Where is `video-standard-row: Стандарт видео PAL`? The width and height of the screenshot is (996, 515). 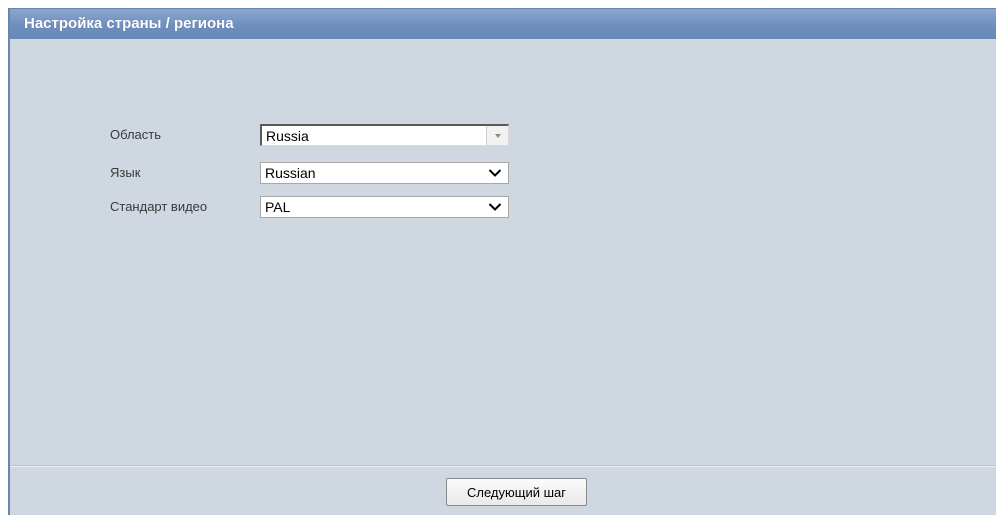 video-standard-row: Стандарт видео PAL is located at coordinates (310, 207).